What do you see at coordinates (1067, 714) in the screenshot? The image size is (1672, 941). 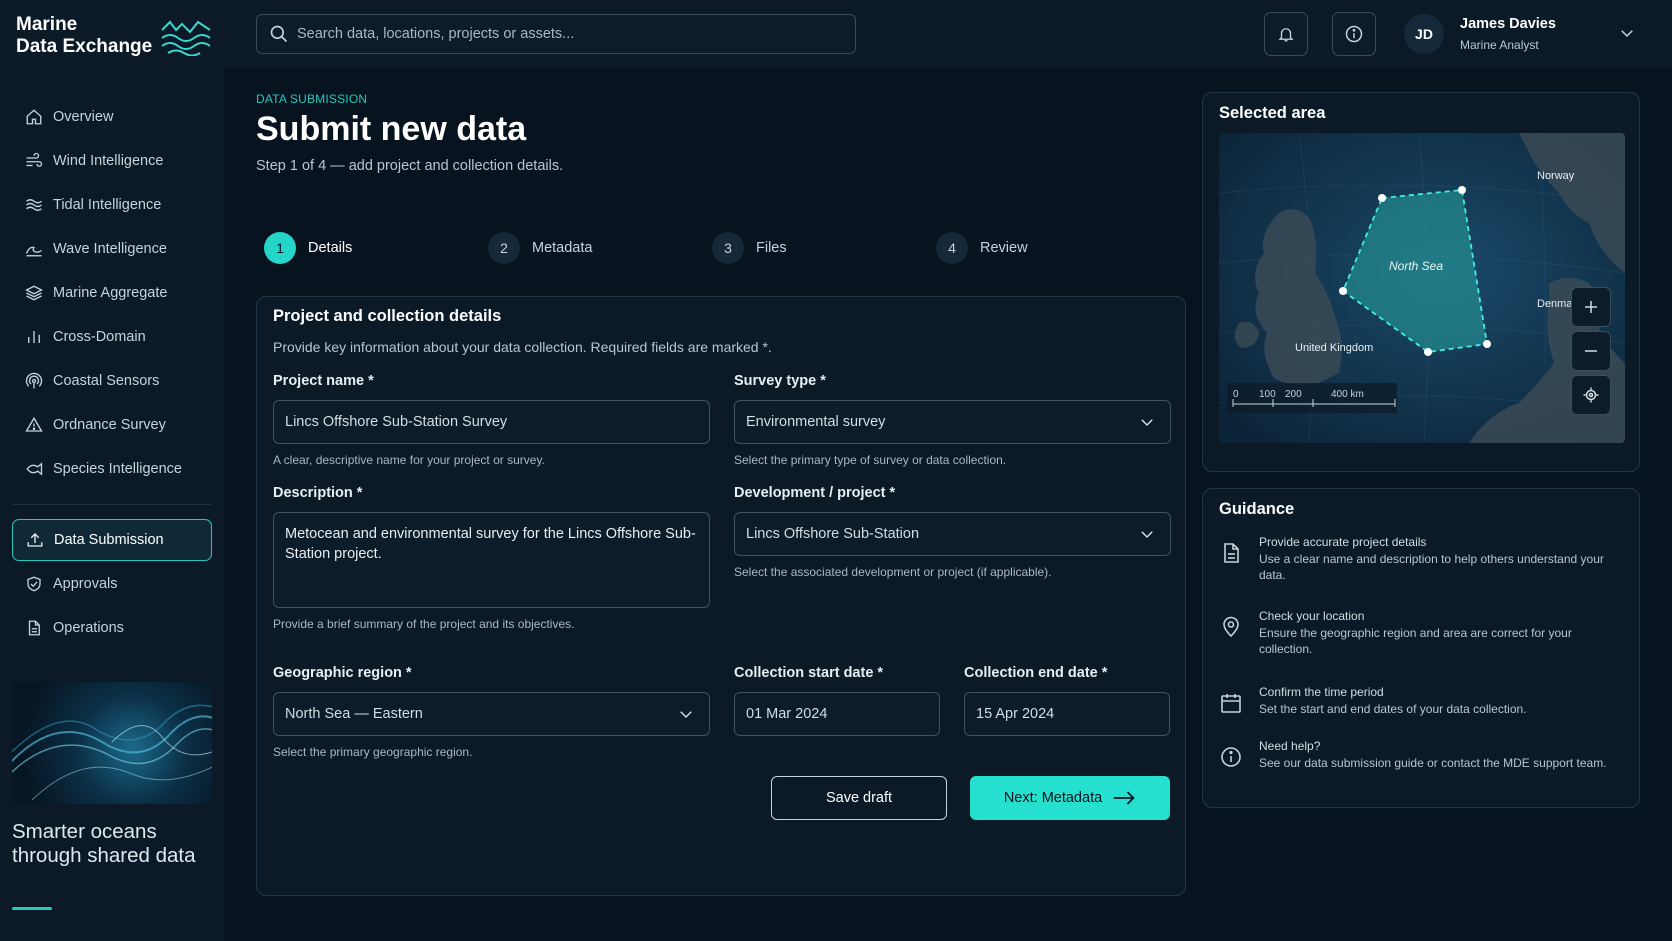 I see `end-date-input: 15 Apr 2024` at bounding box center [1067, 714].